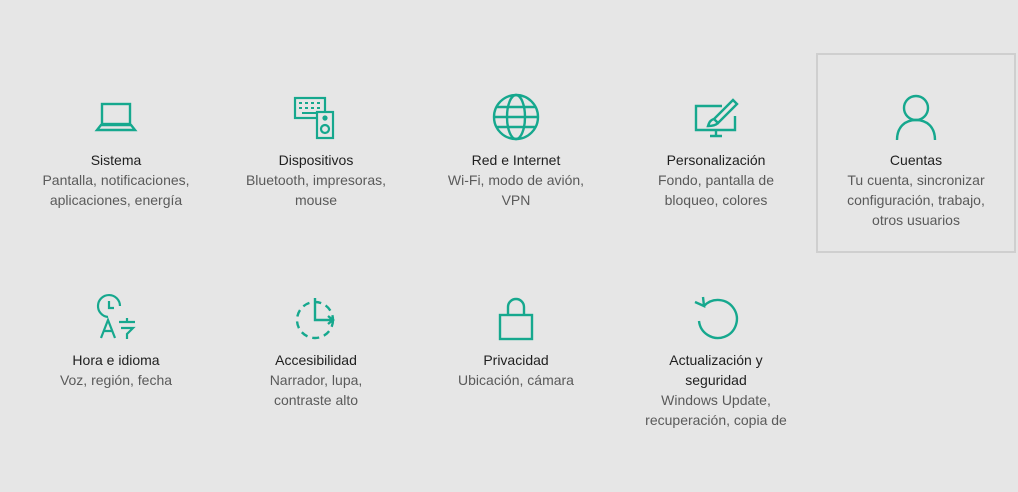  I want to click on tile-red-internet: Red e Internet Wi-Fi, modo de avión, VPN, so click(516, 151).